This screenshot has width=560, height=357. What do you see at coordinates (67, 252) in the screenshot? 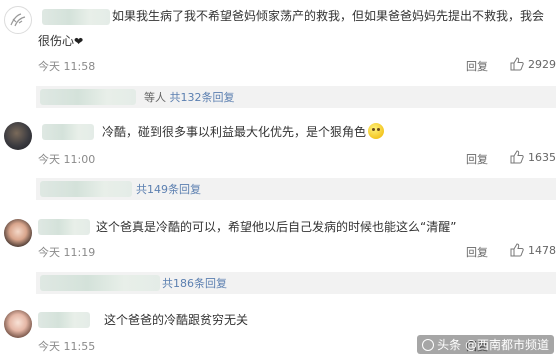
I see `comment-time: 今天 11:19` at bounding box center [67, 252].